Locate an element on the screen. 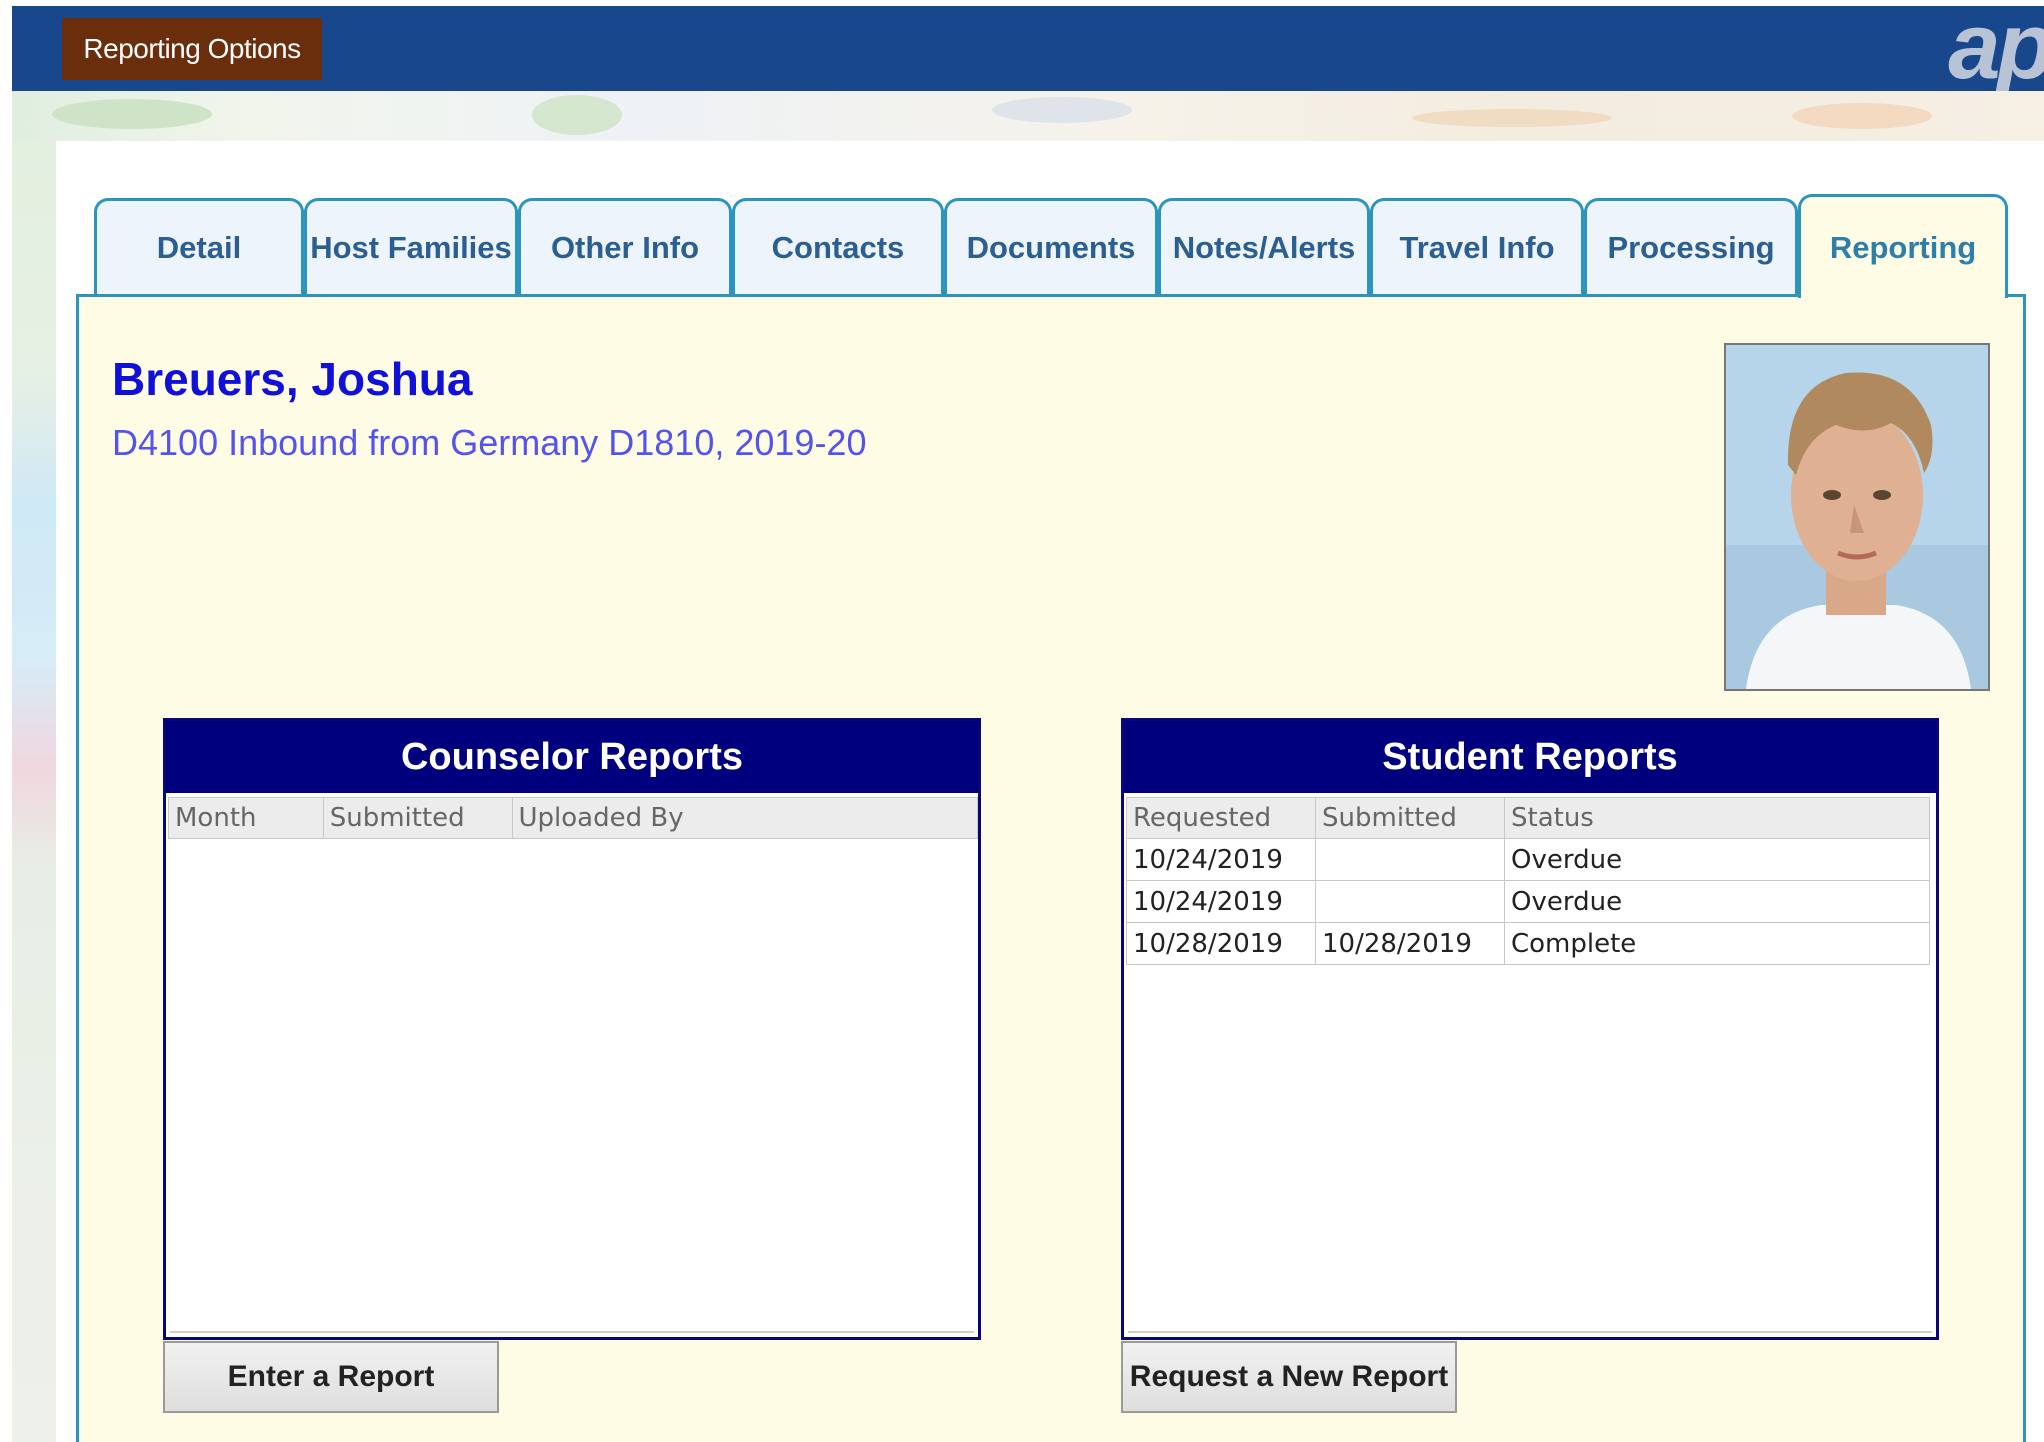 Image resolution: width=2044 pixels, height=1442 pixels. app-logo: ap is located at coordinates (1996, 49).